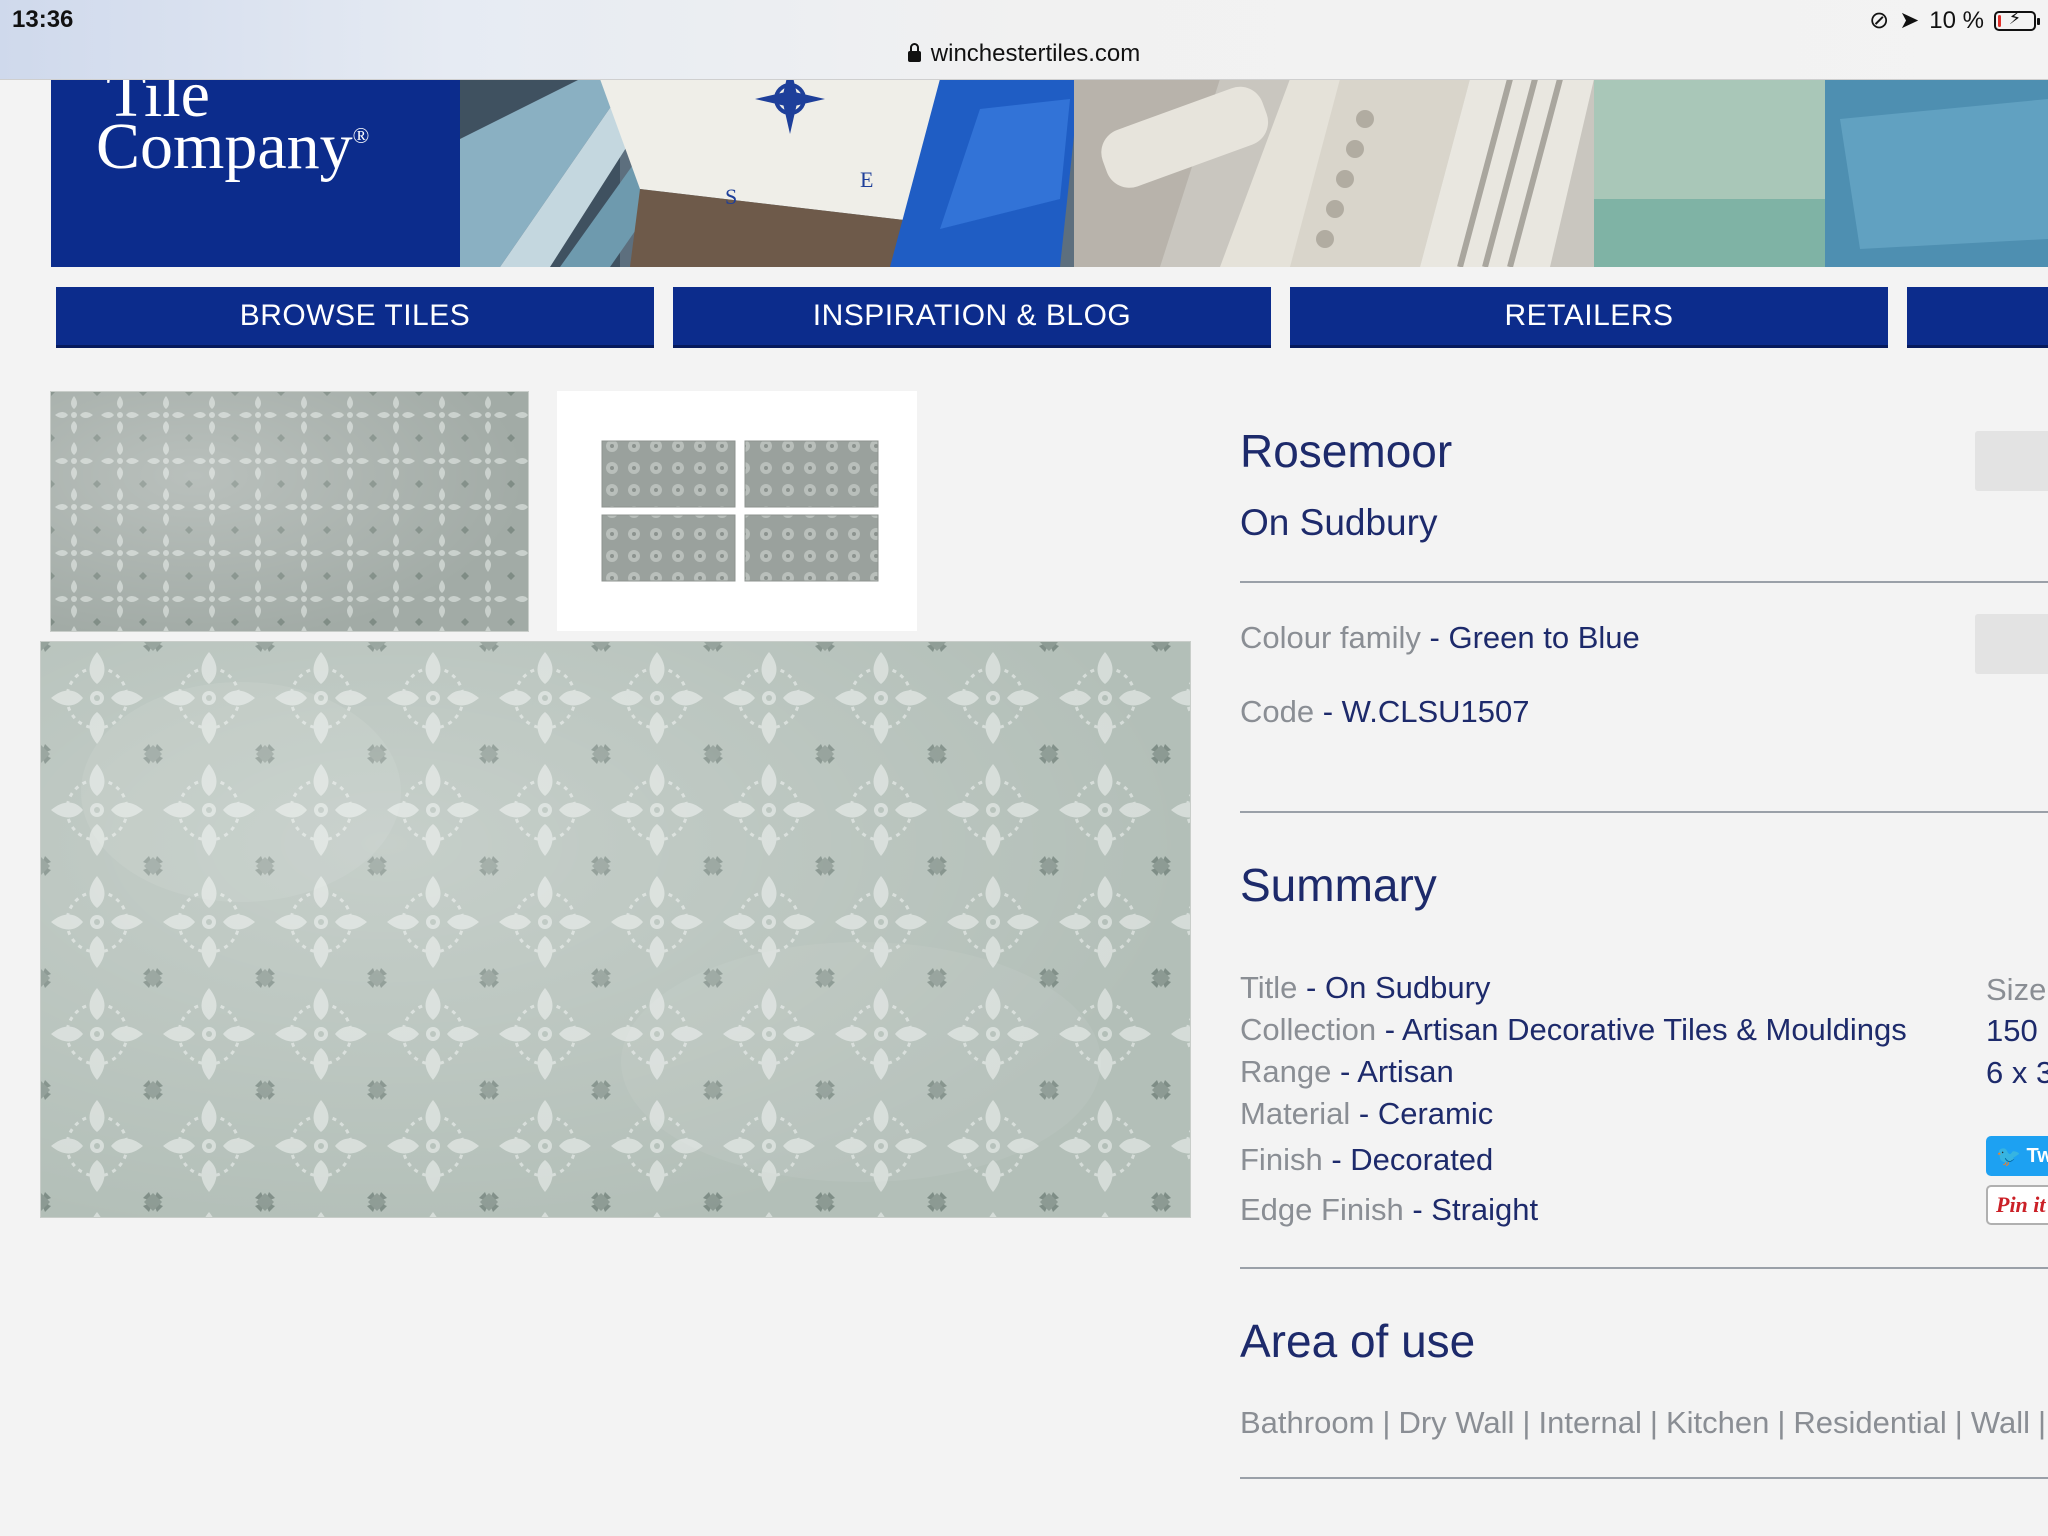  What do you see at coordinates (1869, 1422) in the screenshot?
I see `area-of-use-item: Residential` at bounding box center [1869, 1422].